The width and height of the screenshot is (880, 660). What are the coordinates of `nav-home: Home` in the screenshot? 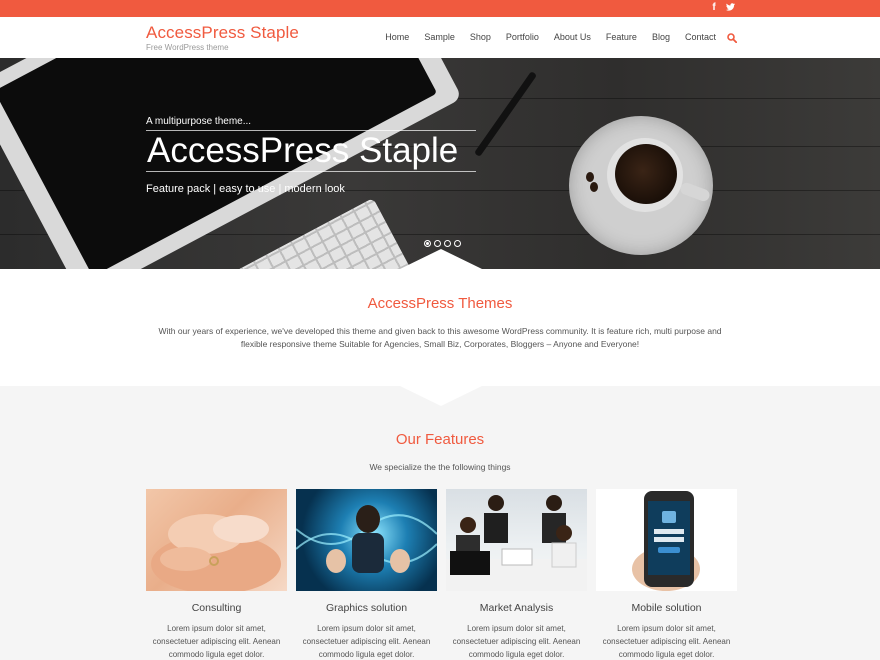 It's located at (397, 37).